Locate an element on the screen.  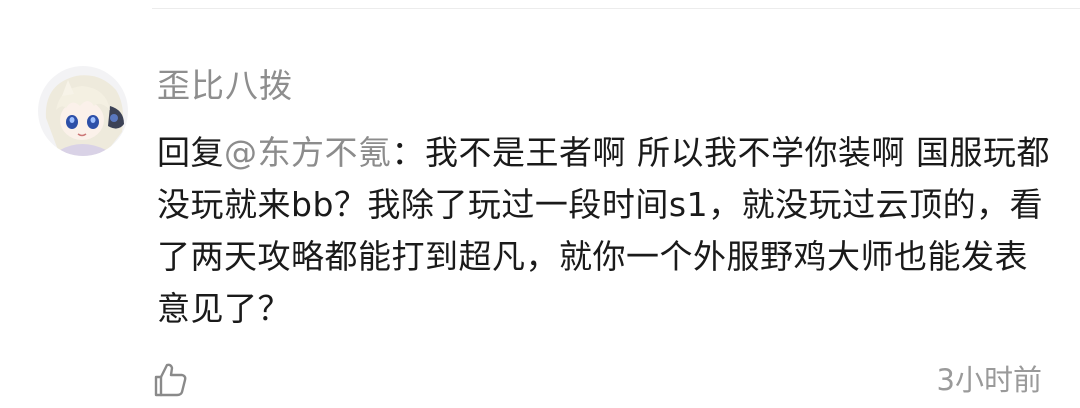
avatar is located at coordinates (83, 111).